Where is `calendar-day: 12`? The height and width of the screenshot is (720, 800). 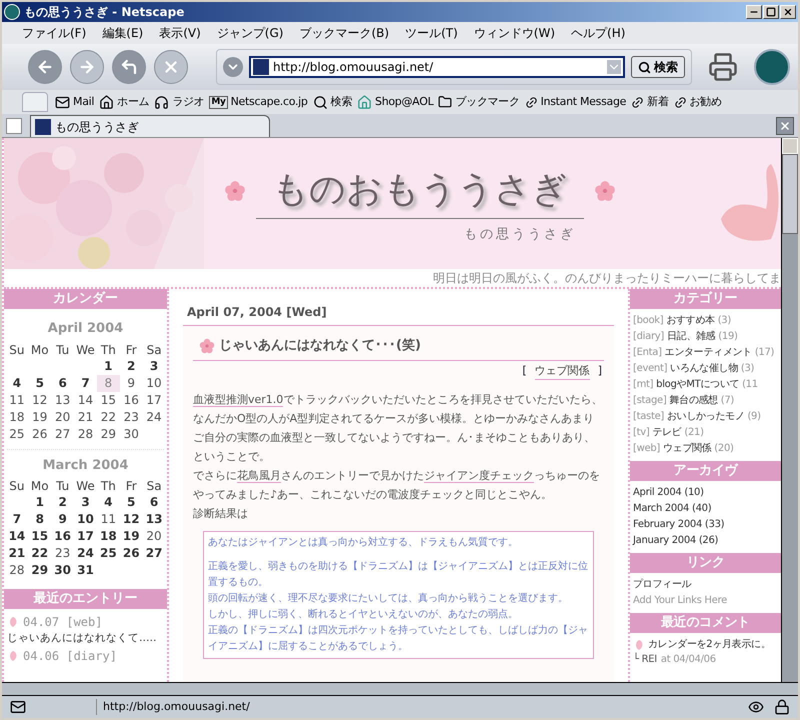
calendar-day: 12 is located at coordinates (131, 519).